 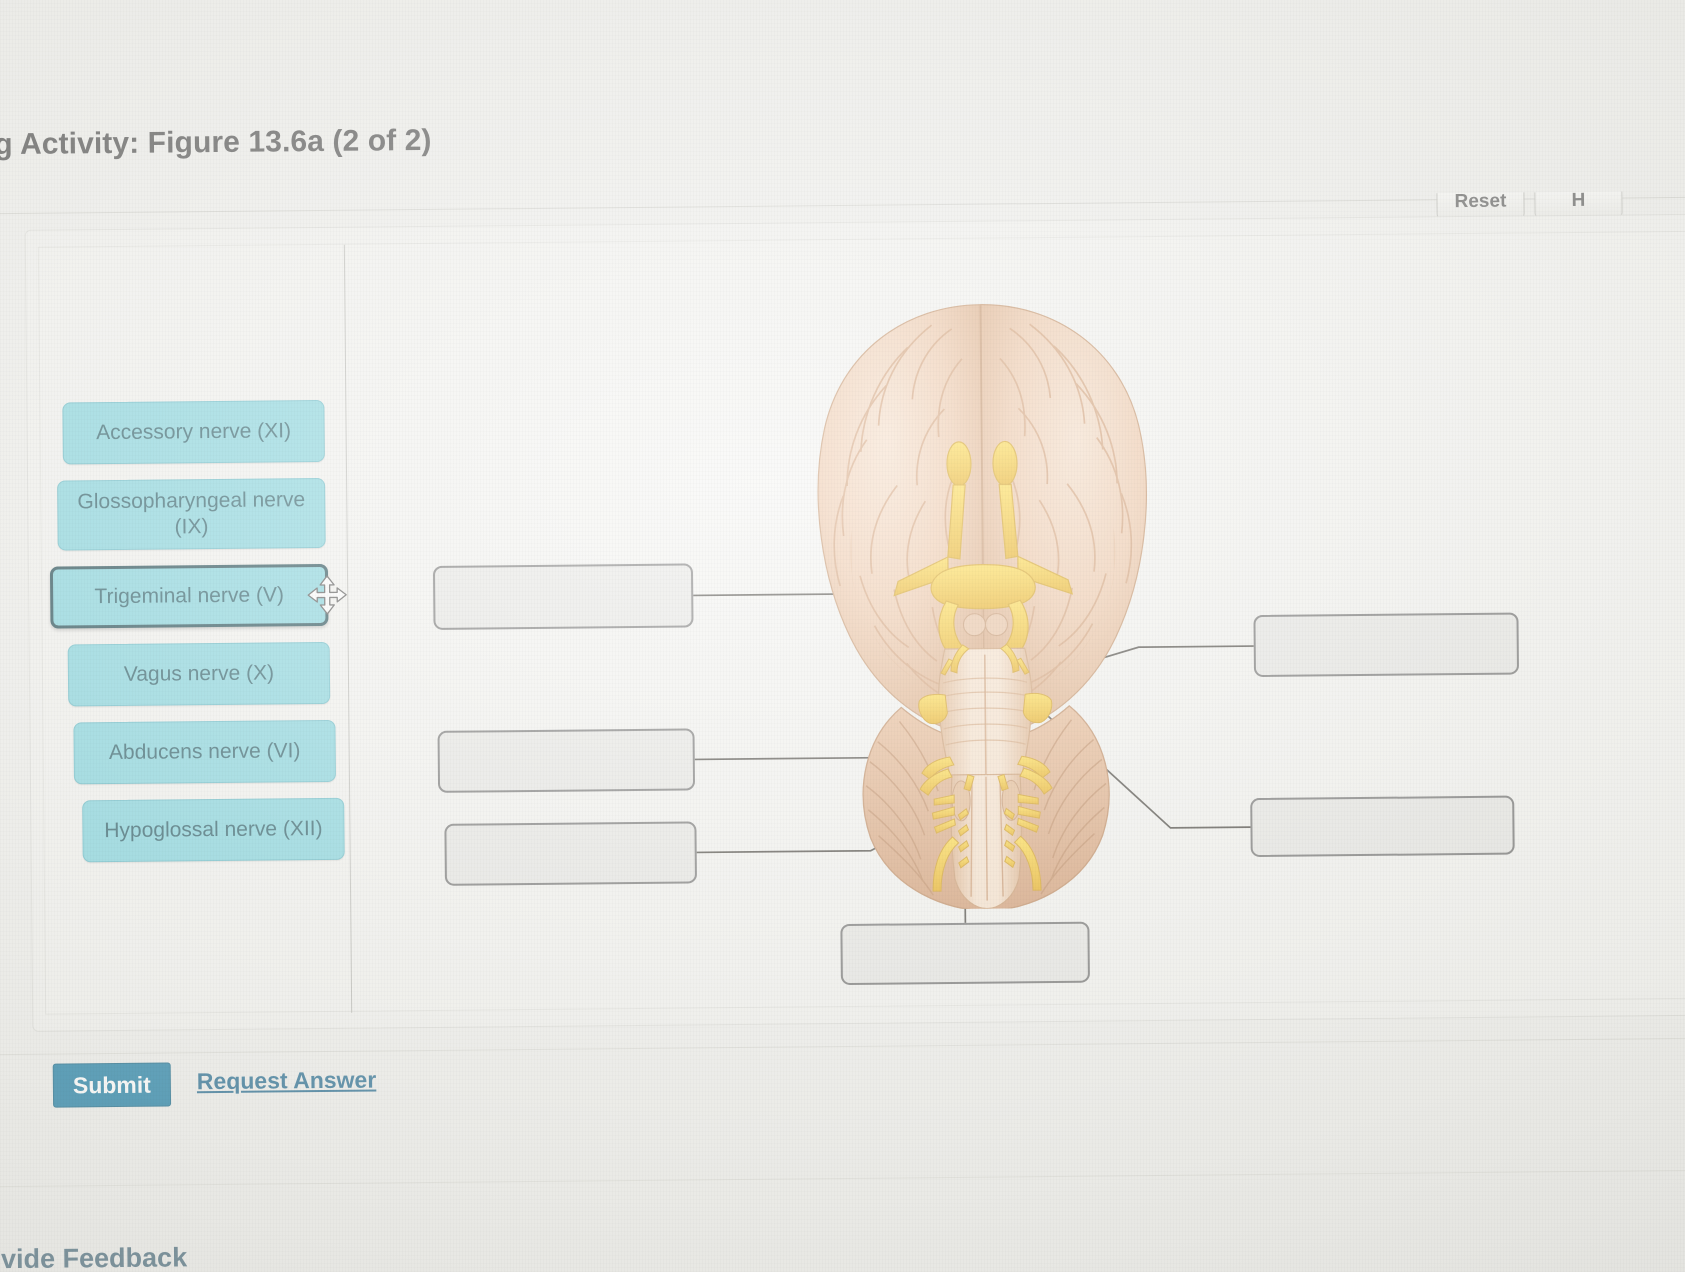 I want to click on request-answer-link: Request Answer, so click(x=287, y=1080).